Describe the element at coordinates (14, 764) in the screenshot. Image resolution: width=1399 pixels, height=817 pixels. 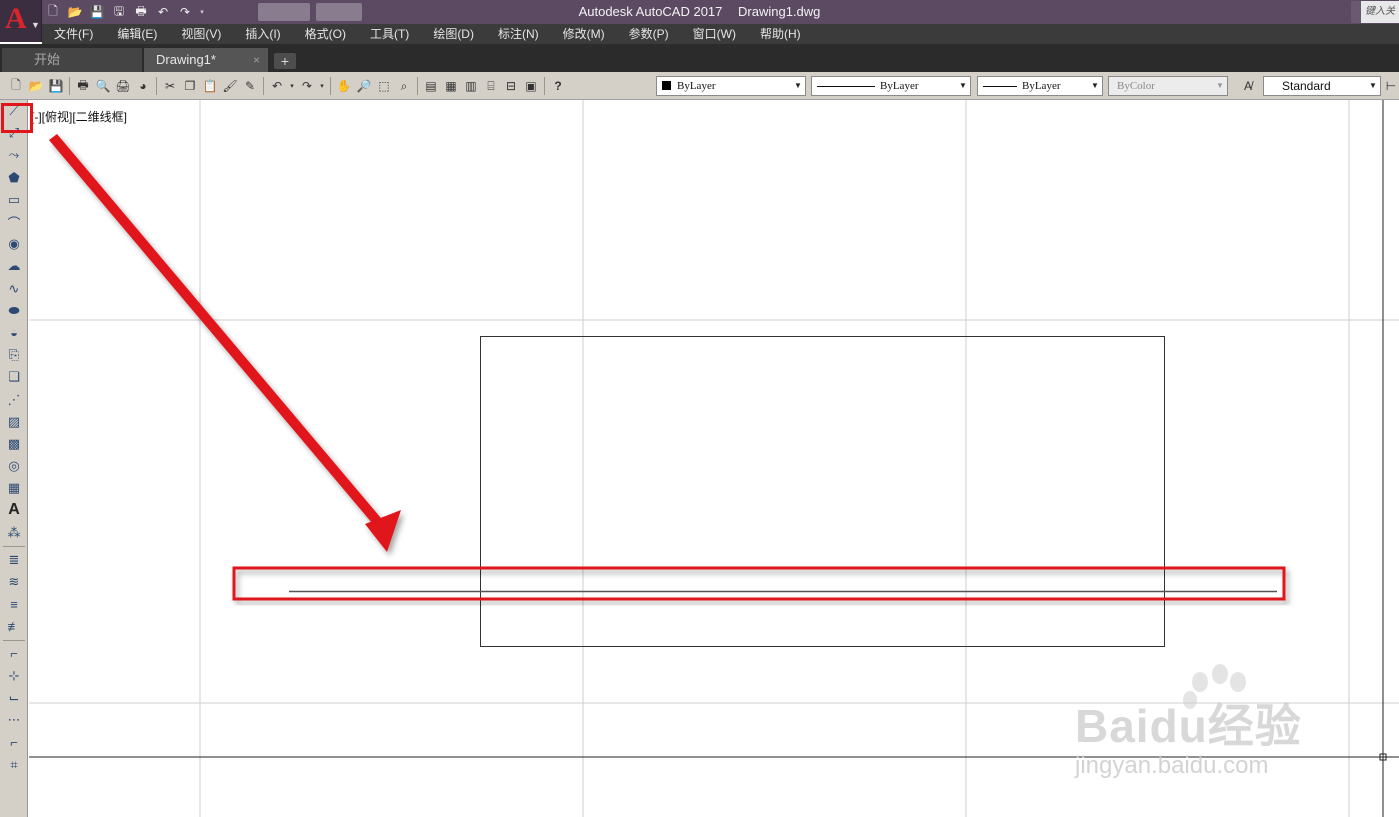
I see `edit-6-icon: ⌗` at that location.